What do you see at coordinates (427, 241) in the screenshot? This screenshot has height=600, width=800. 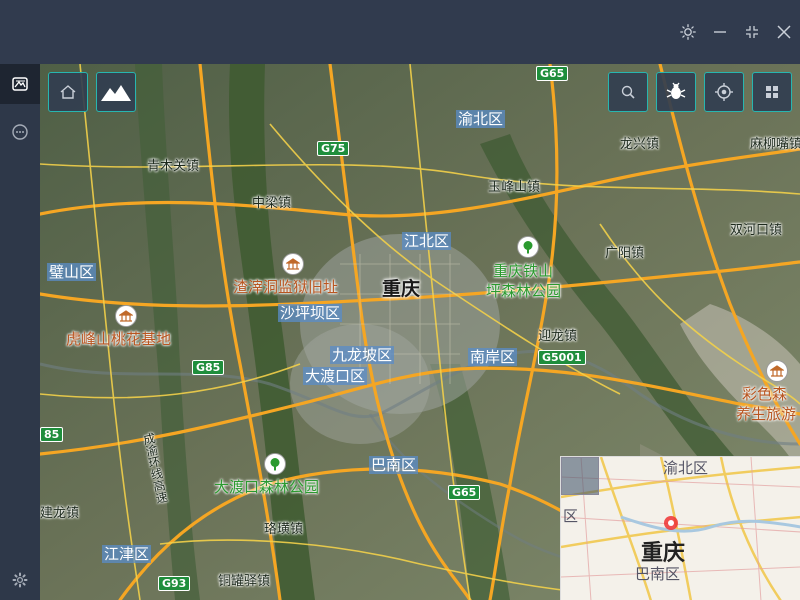 I see `map-label-district: 江北区` at bounding box center [427, 241].